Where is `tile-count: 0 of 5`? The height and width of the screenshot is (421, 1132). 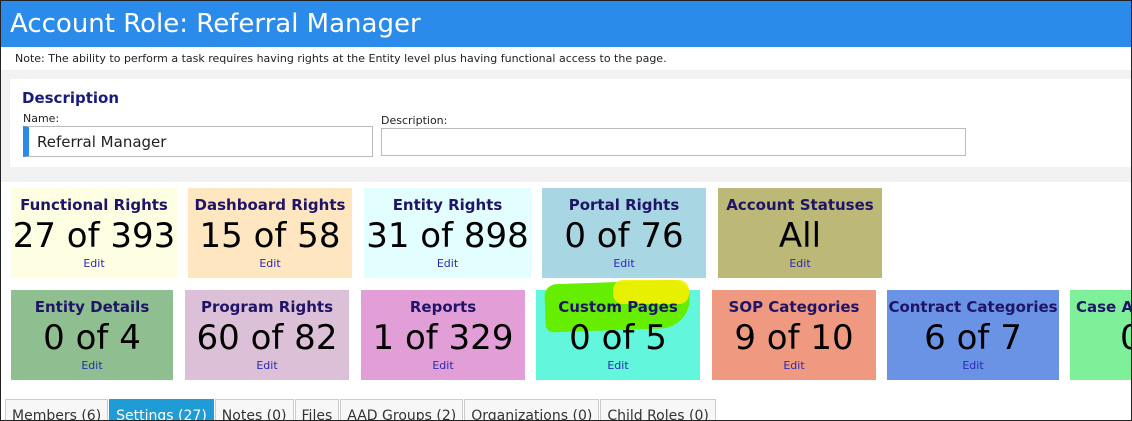
tile-count: 0 of 5 is located at coordinates (618, 338).